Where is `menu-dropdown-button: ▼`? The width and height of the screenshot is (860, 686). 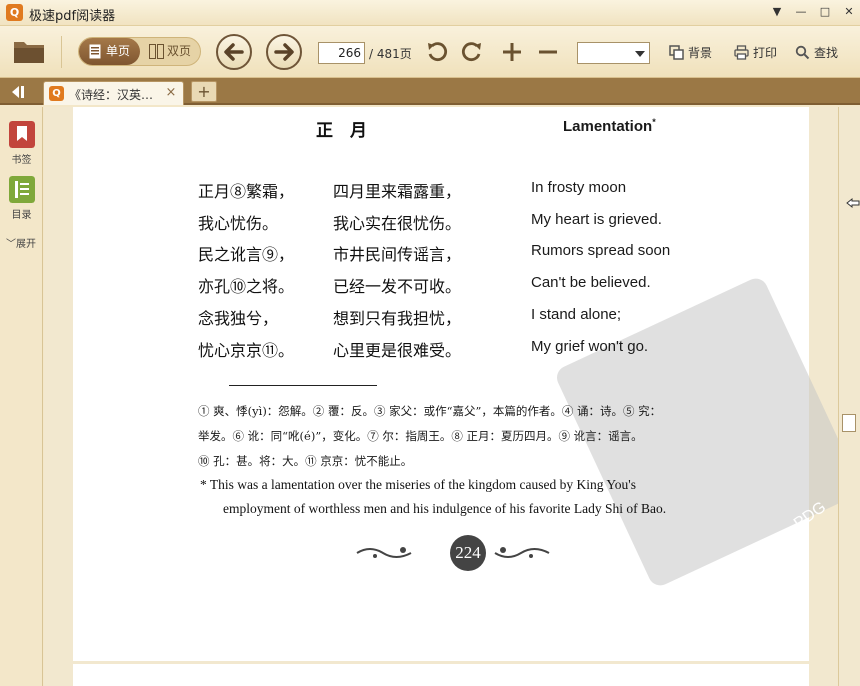 menu-dropdown-button: ▼ is located at coordinates (777, 12).